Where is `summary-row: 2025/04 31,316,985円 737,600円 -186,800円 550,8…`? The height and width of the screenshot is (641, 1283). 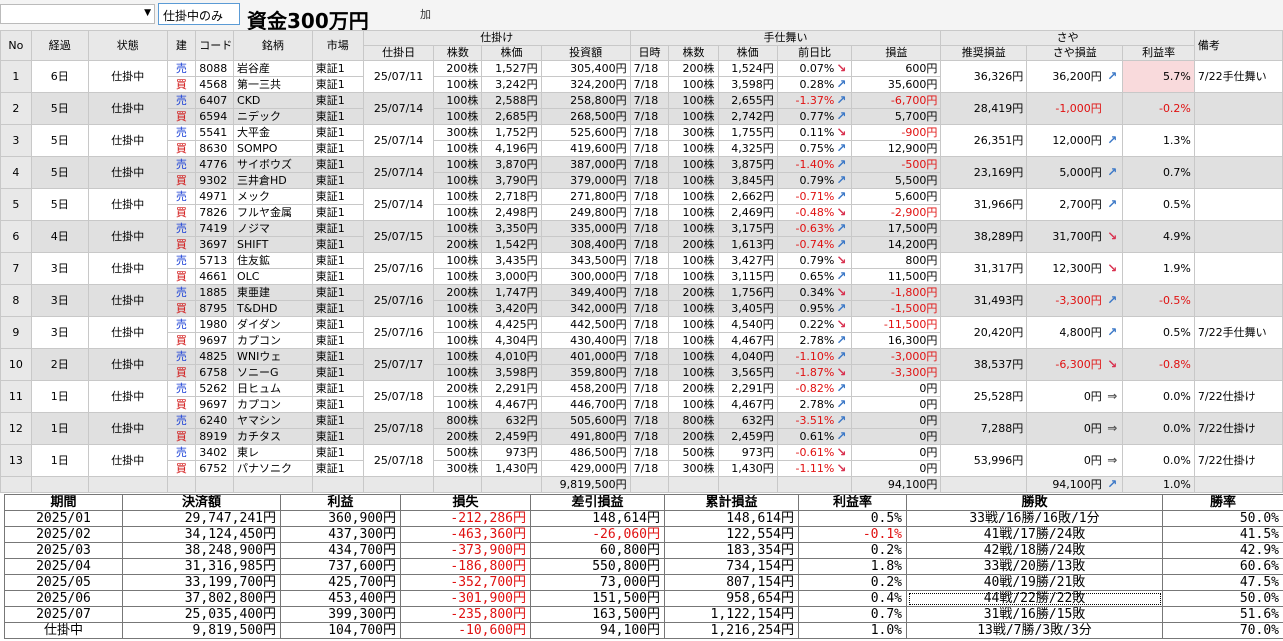
summary-row: 2025/04 31,316,985円 737,600円 -186,800円 550,8… is located at coordinates (643, 566).